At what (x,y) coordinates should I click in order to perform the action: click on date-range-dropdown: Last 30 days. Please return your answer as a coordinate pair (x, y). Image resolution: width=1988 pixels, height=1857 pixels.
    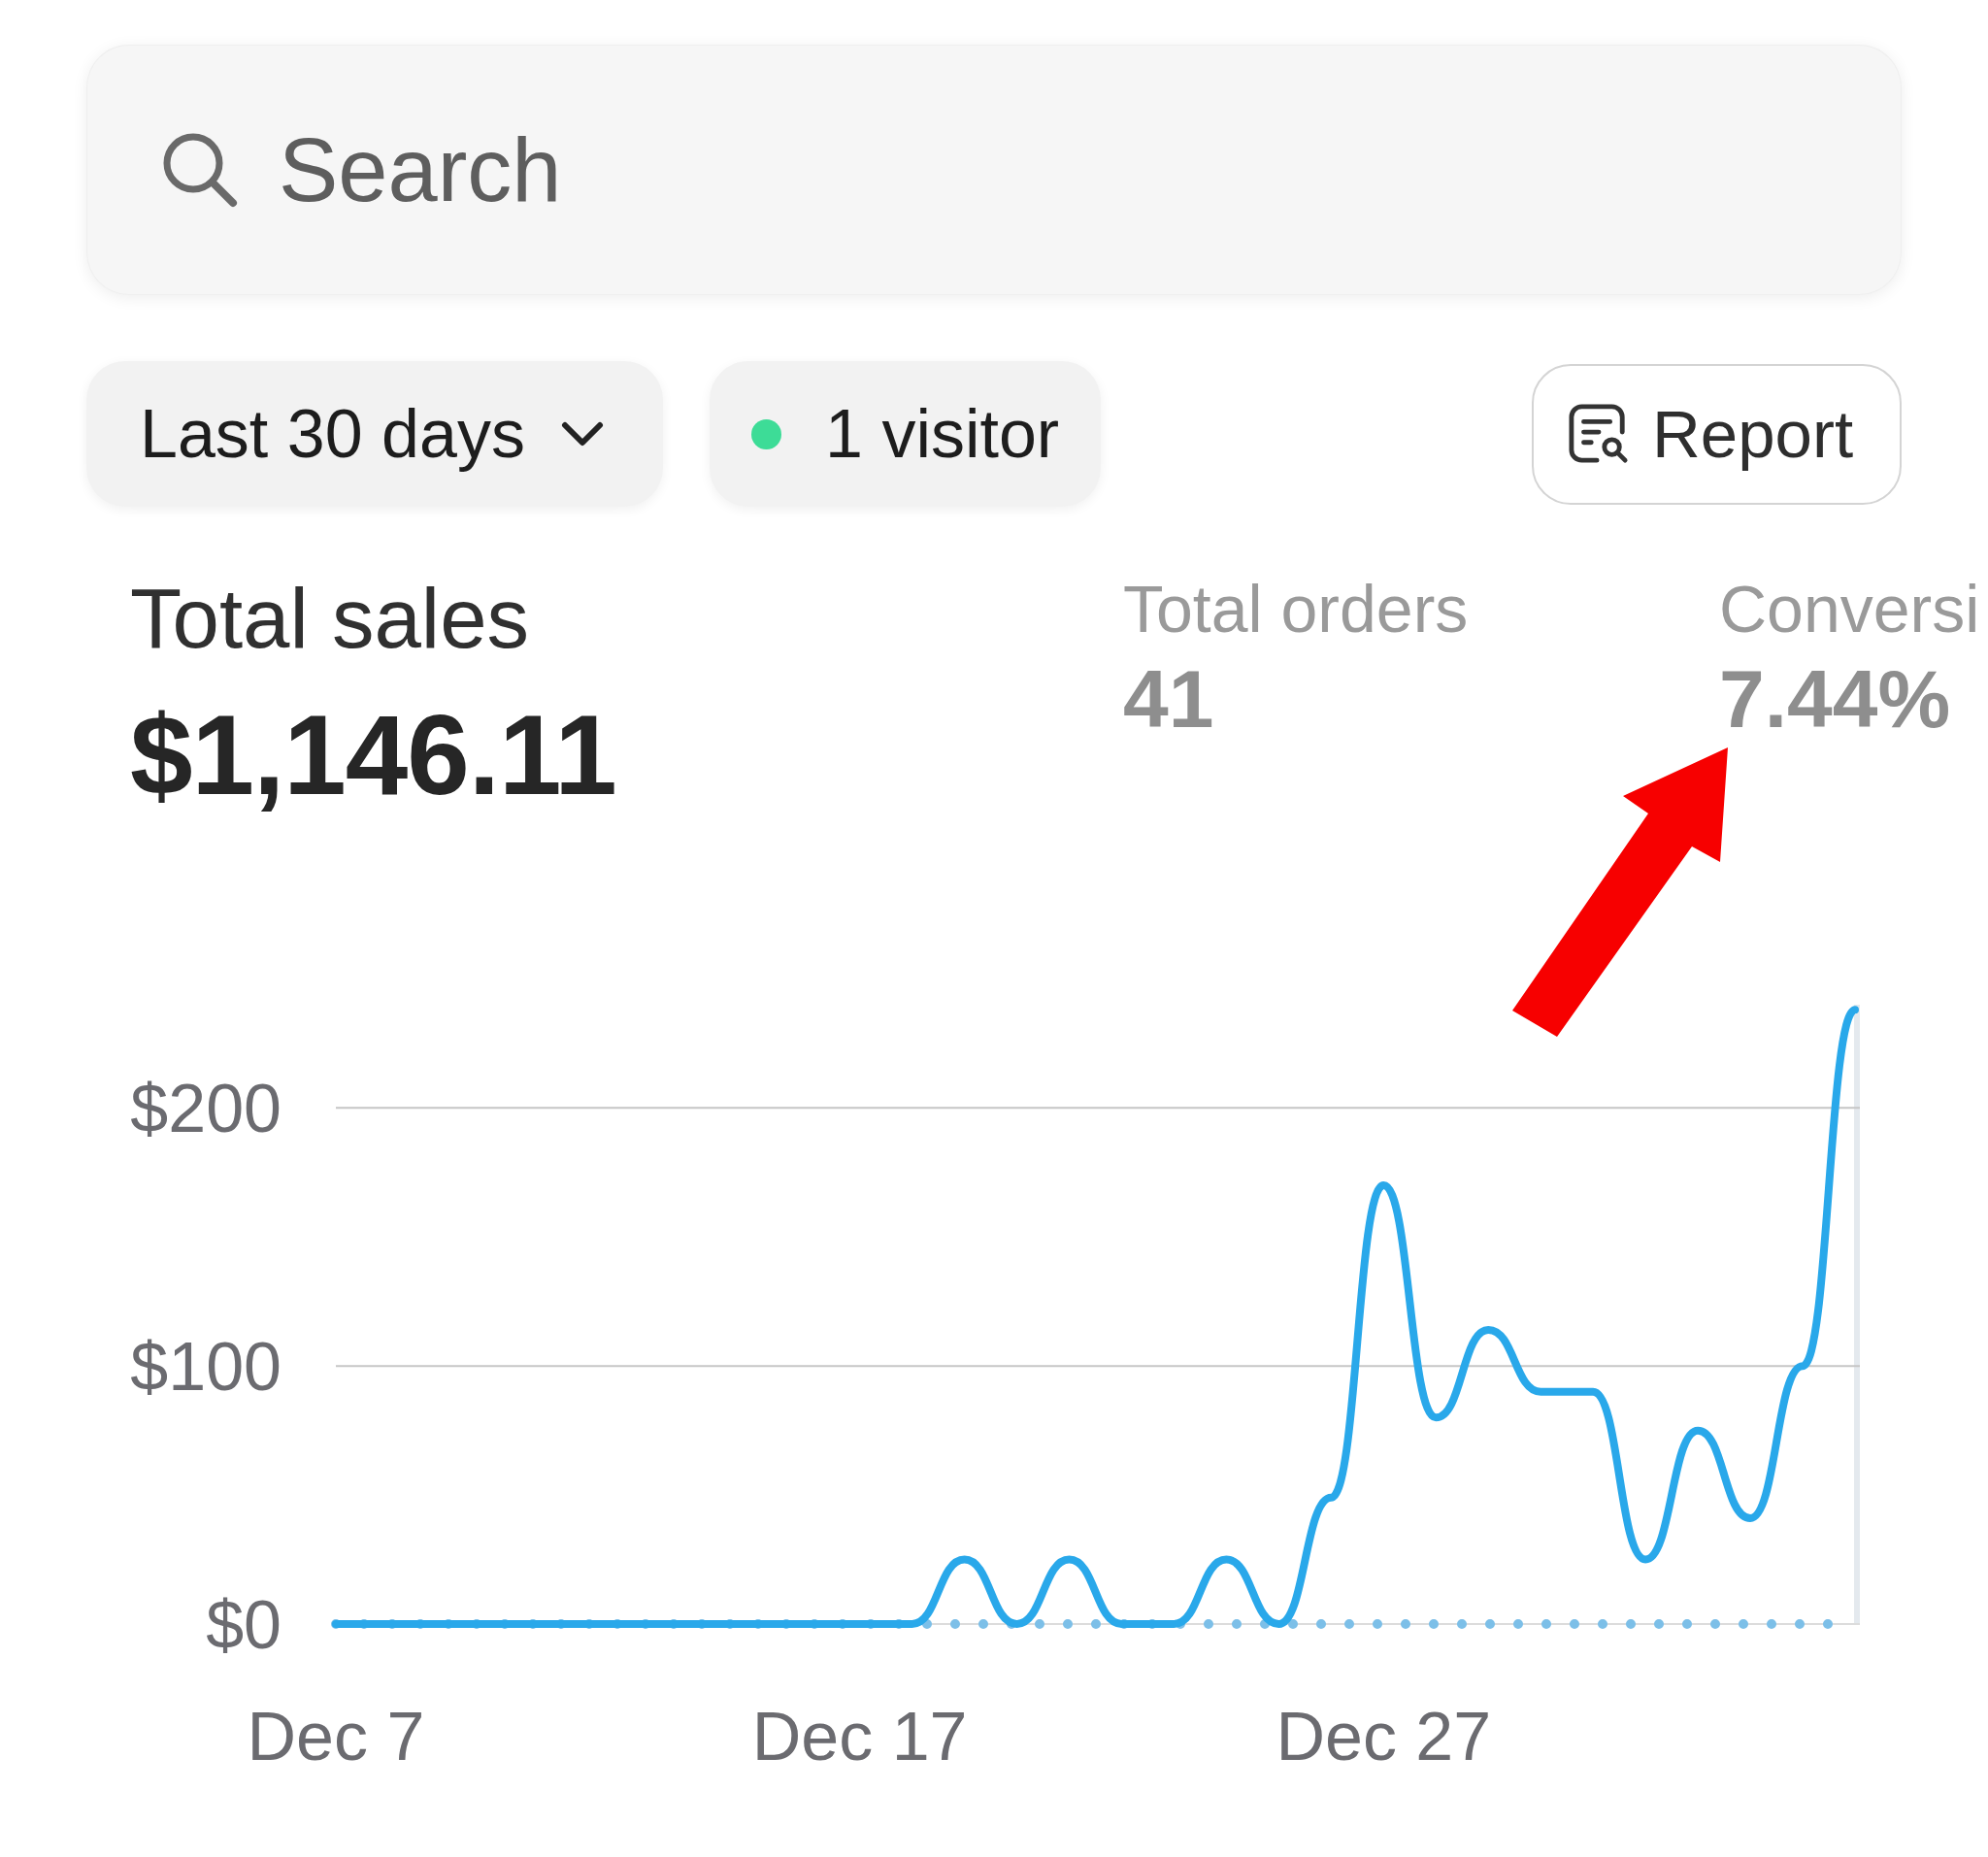
    Looking at the image, I should click on (375, 434).